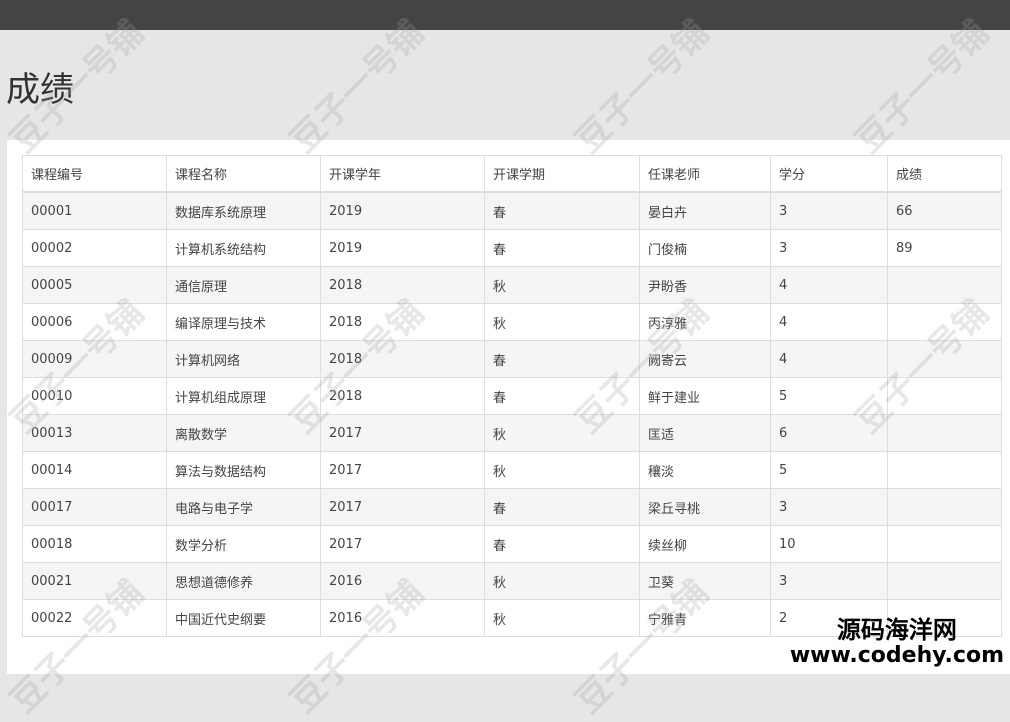  Describe the element at coordinates (505, 15) in the screenshot. I see `top-navbar` at that location.